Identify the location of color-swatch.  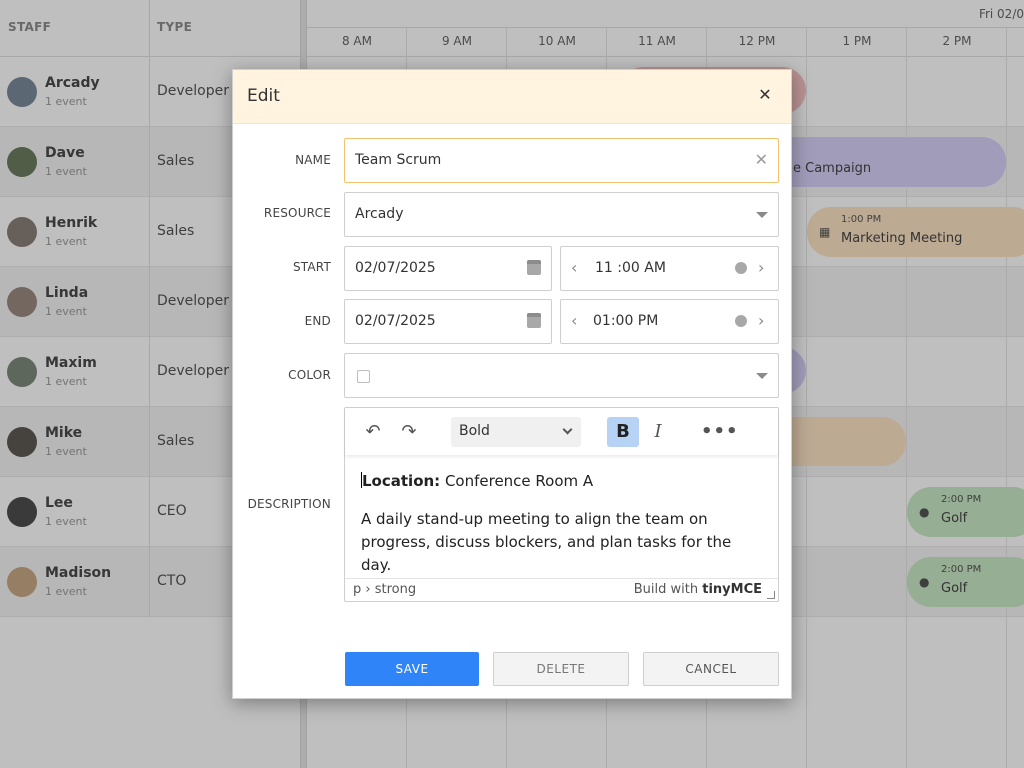
(363, 376).